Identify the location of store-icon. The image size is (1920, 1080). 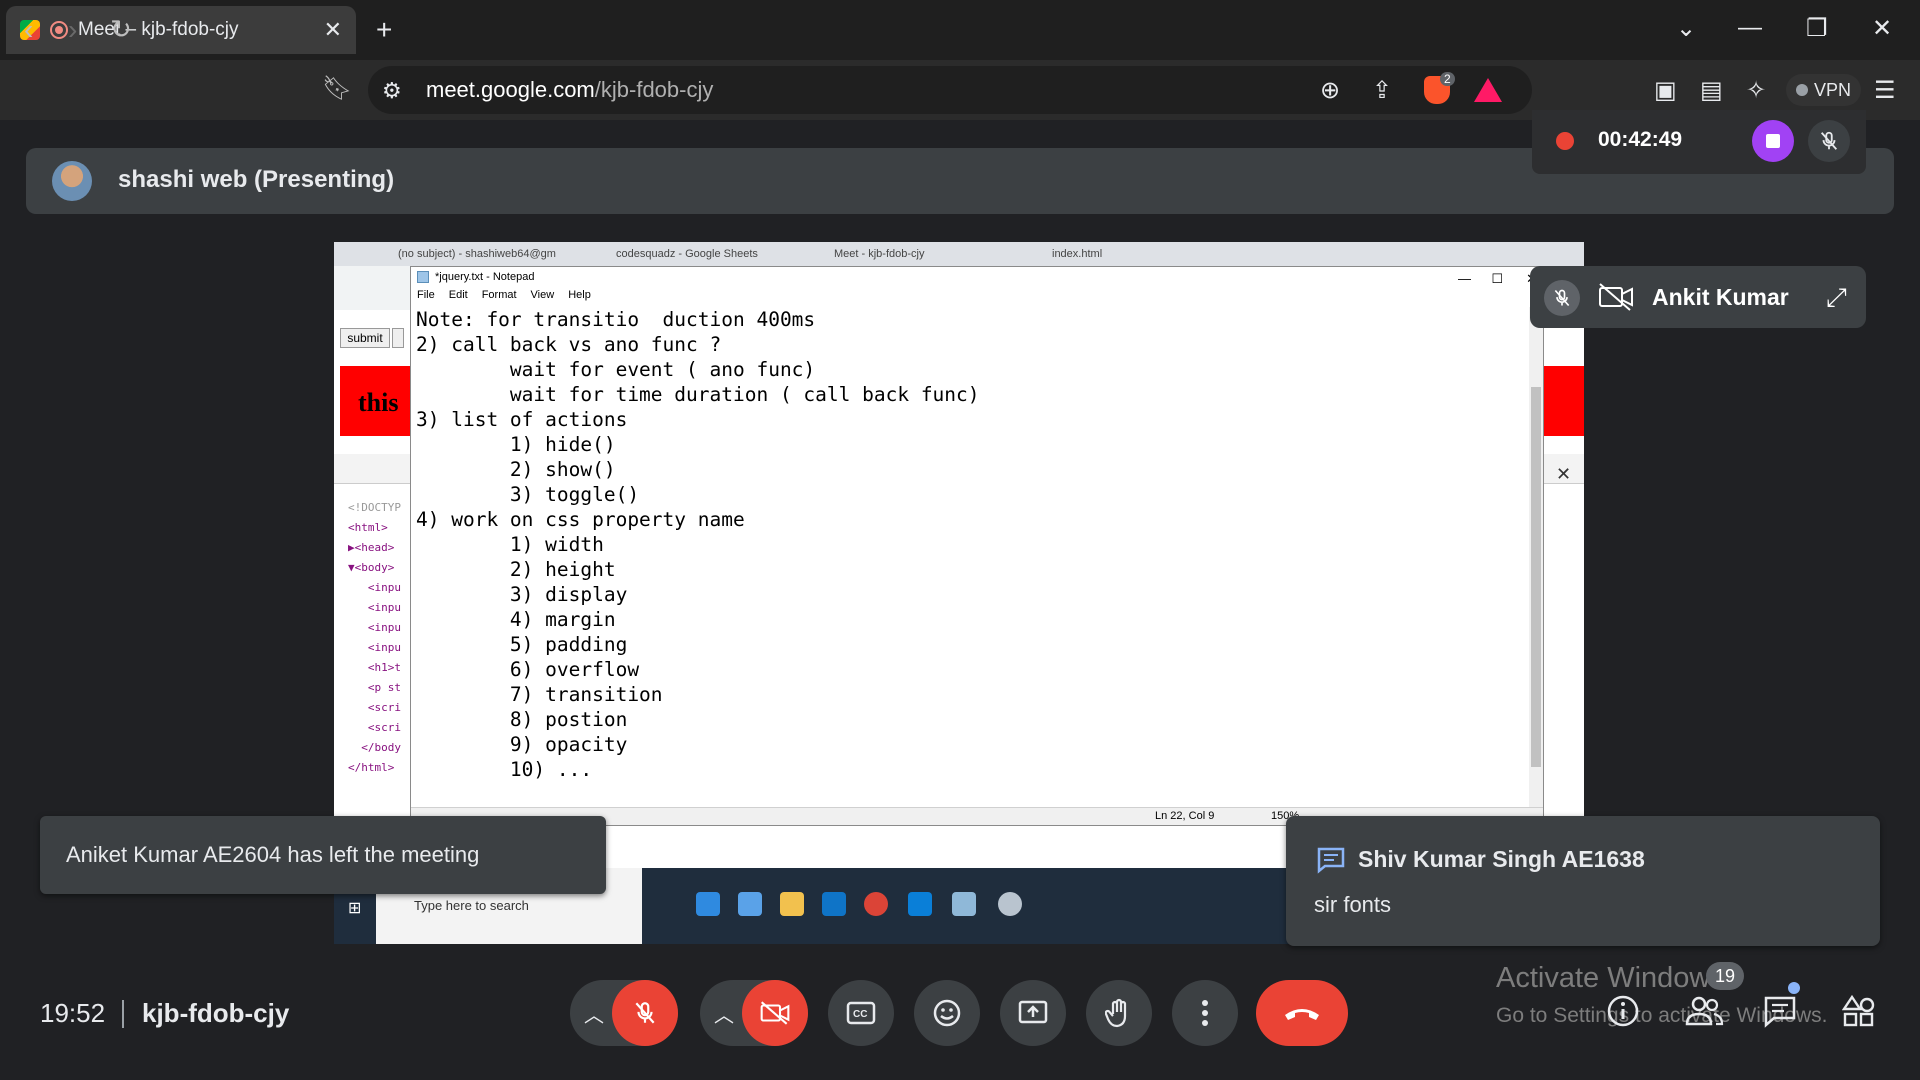
(750, 904).